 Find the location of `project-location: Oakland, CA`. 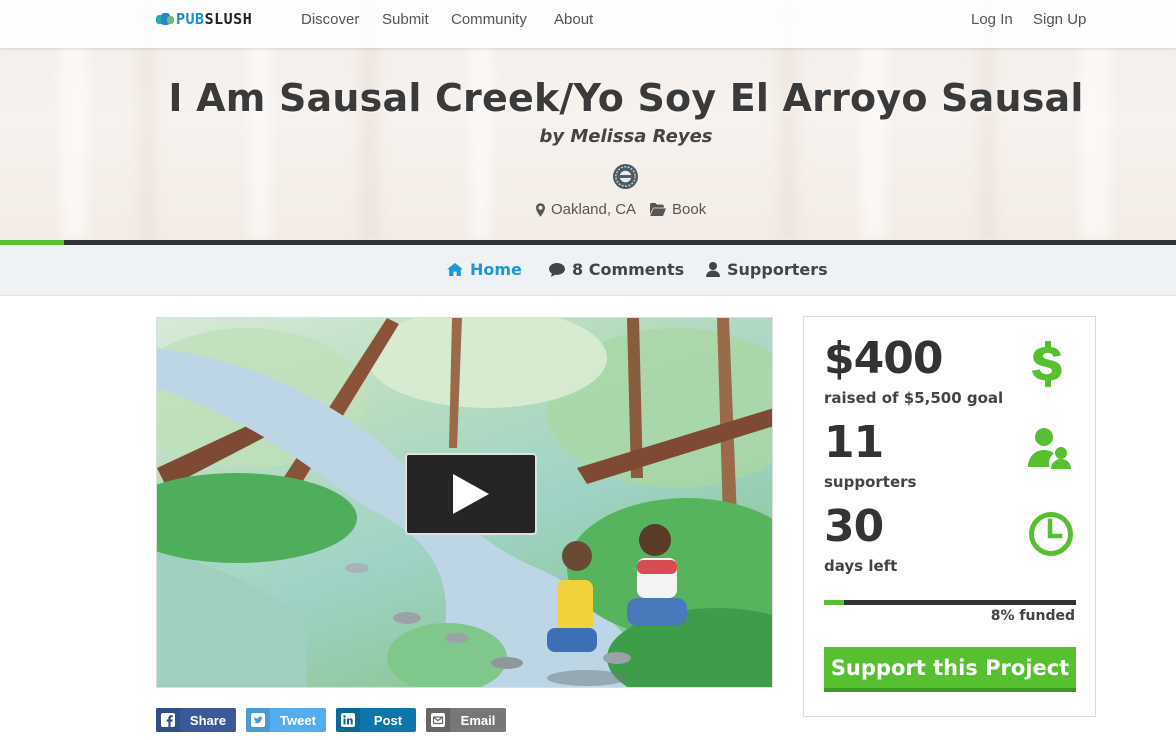

project-location: Oakland, CA is located at coordinates (593, 209).